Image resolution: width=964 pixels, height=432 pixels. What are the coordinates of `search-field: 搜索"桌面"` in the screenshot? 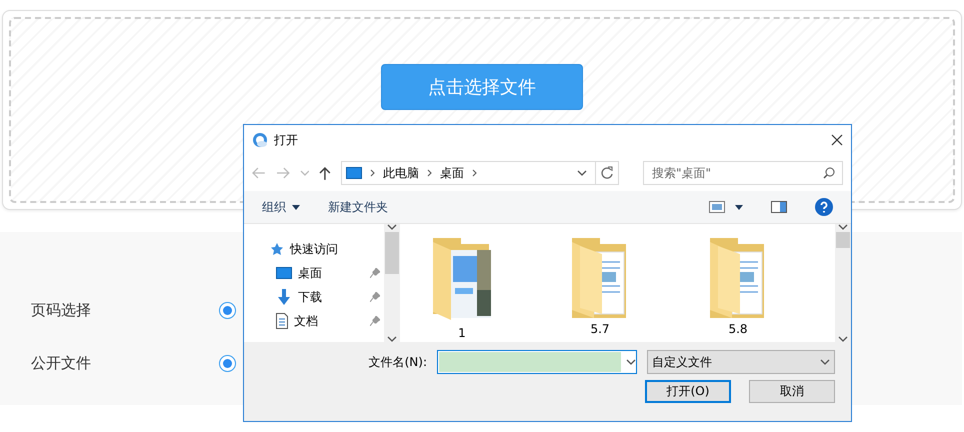 It's located at (742, 173).